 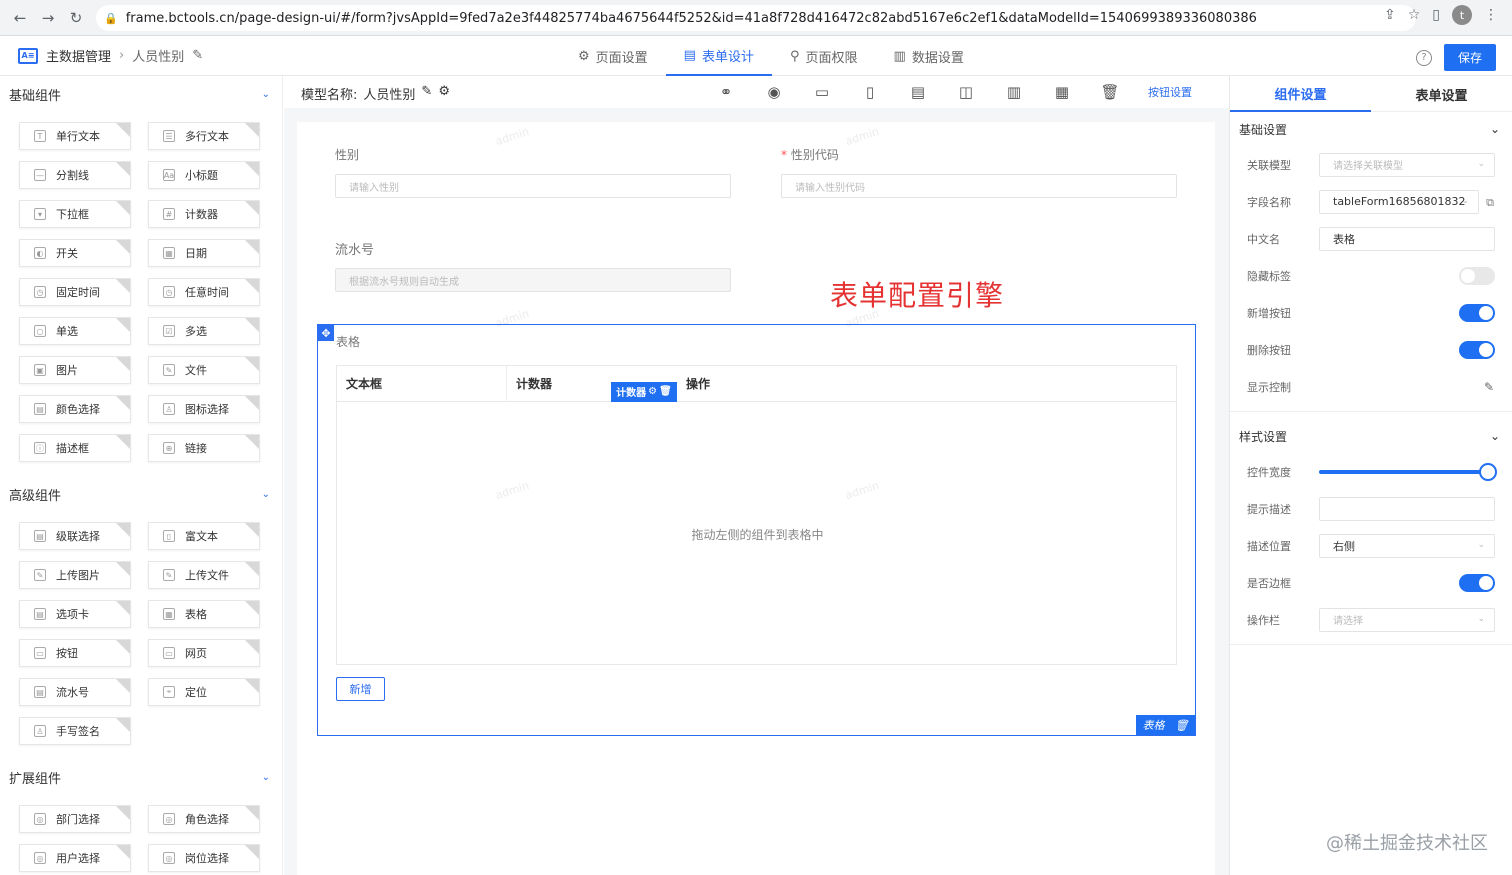 I want to click on button-settings-link: 按钮设置, so click(x=1170, y=92).